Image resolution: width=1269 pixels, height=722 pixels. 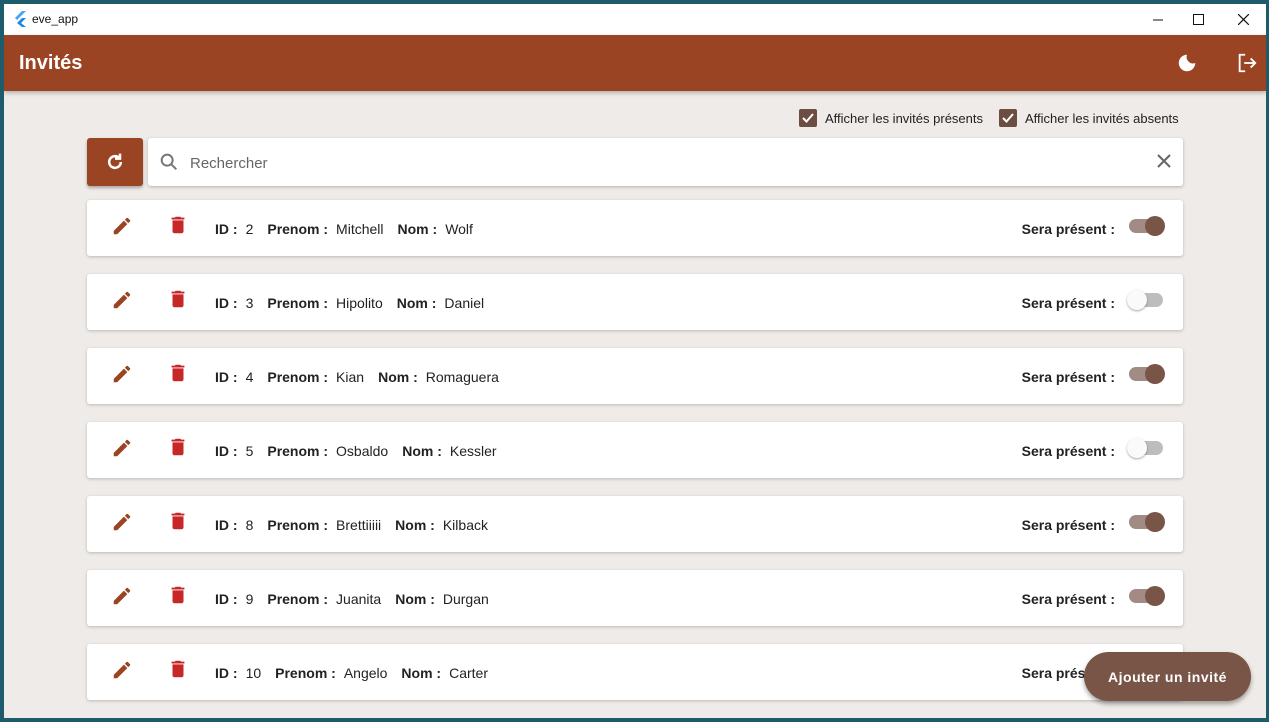 I want to click on guest-prenom: Angelo, so click(x=365, y=673).